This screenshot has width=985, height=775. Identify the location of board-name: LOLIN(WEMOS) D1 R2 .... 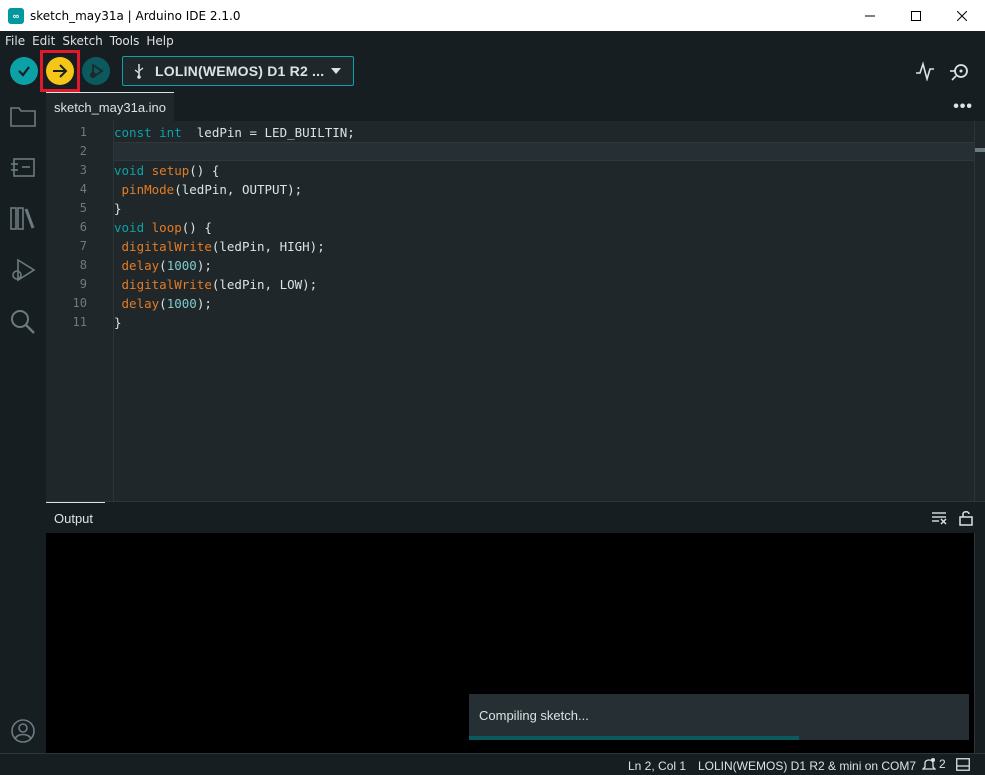
(240, 71).